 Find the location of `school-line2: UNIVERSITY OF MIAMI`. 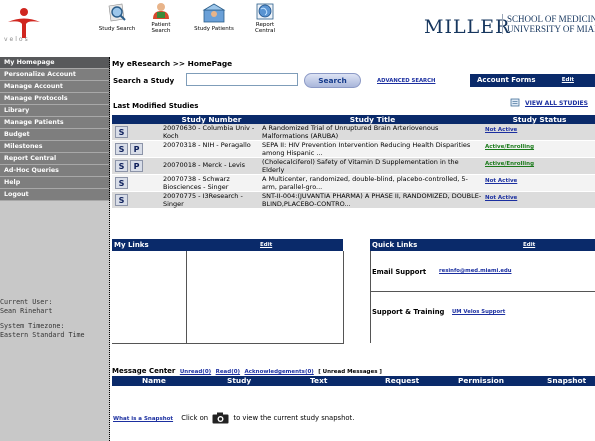

school-line2: UNIVERSITY OF MIAMI is located at coordinates (551, 29).